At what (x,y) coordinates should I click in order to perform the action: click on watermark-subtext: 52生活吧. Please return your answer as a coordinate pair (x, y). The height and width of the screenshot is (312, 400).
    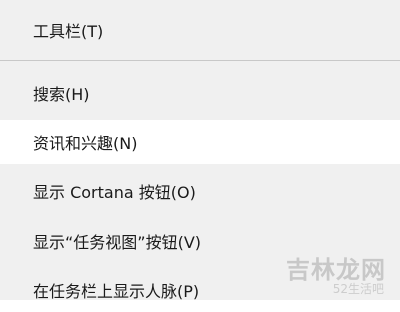
    Looking at the image, I should click on (358, 289).